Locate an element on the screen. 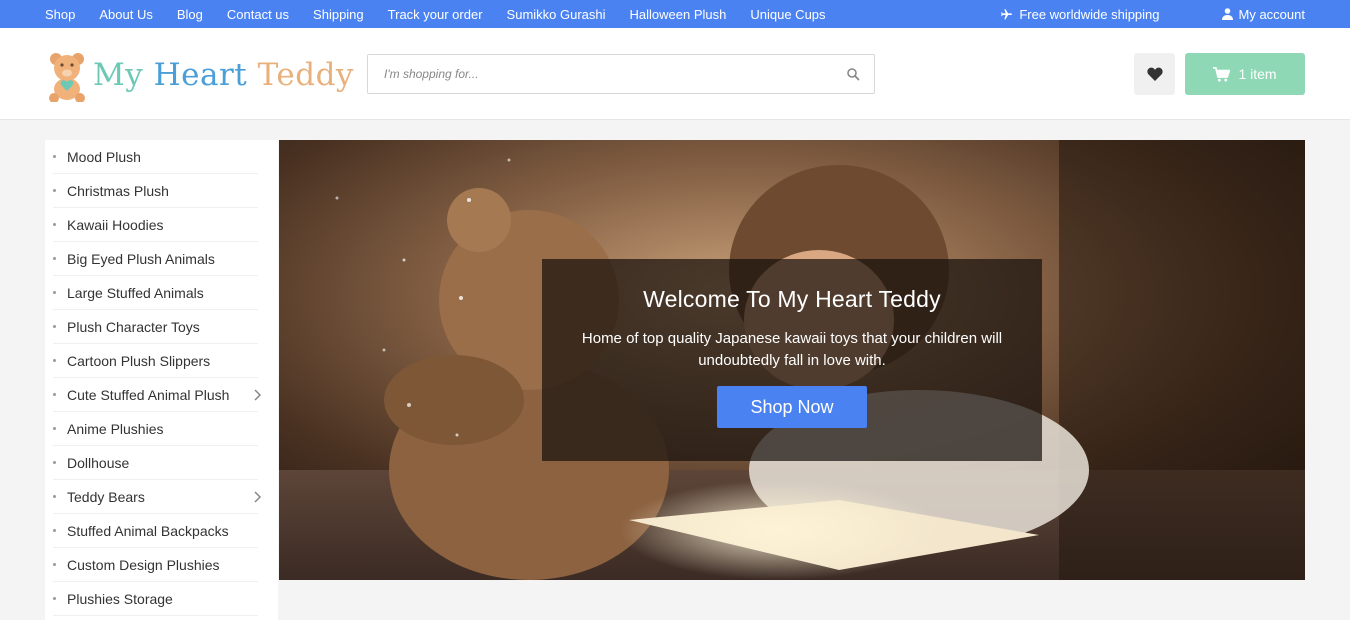  free-shipping-label: Free worldwide shipping is located at coordinates (1089, 14).